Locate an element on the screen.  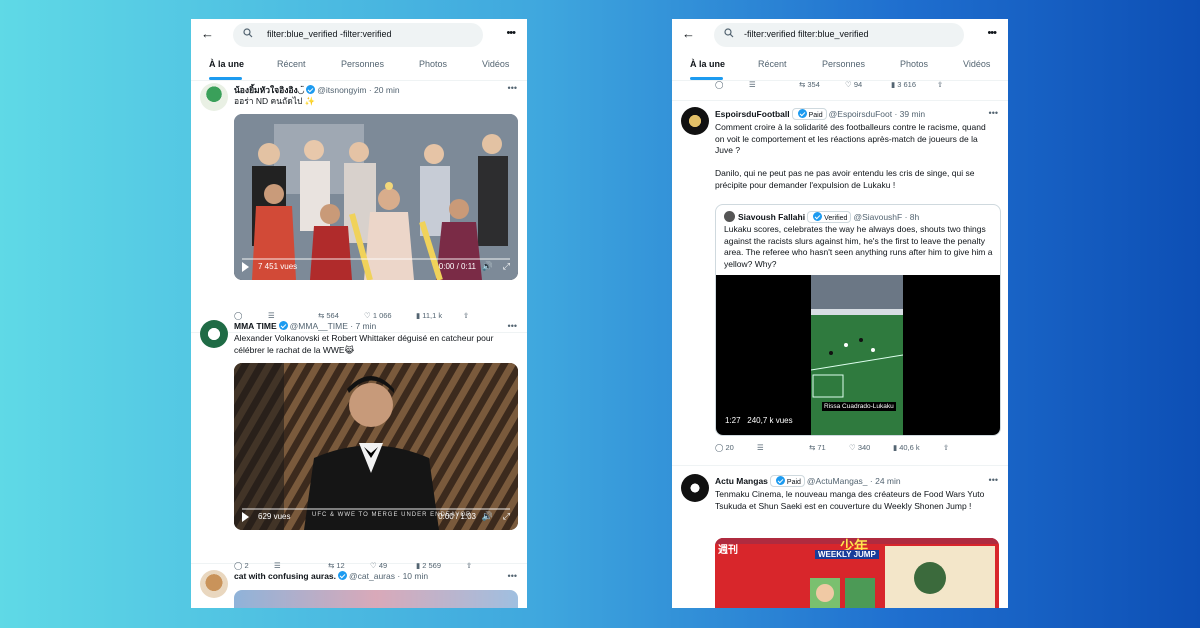
views-button: ▮ 3 616 is located at coordinates (903, 84).